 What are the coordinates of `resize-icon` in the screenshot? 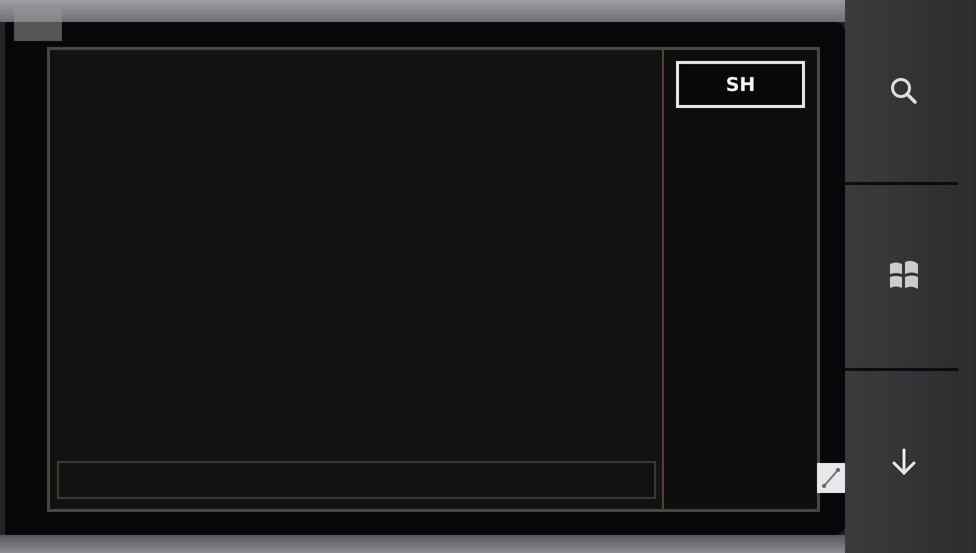 It's located at (831, 478).